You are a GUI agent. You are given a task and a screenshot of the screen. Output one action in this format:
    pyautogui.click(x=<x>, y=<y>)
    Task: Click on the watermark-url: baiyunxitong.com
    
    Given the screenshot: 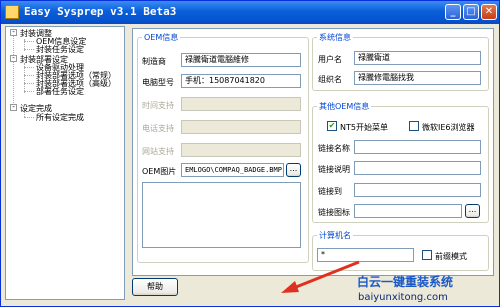 What is the action you would take?
    pyautogui.click(x=403, y=297)
    